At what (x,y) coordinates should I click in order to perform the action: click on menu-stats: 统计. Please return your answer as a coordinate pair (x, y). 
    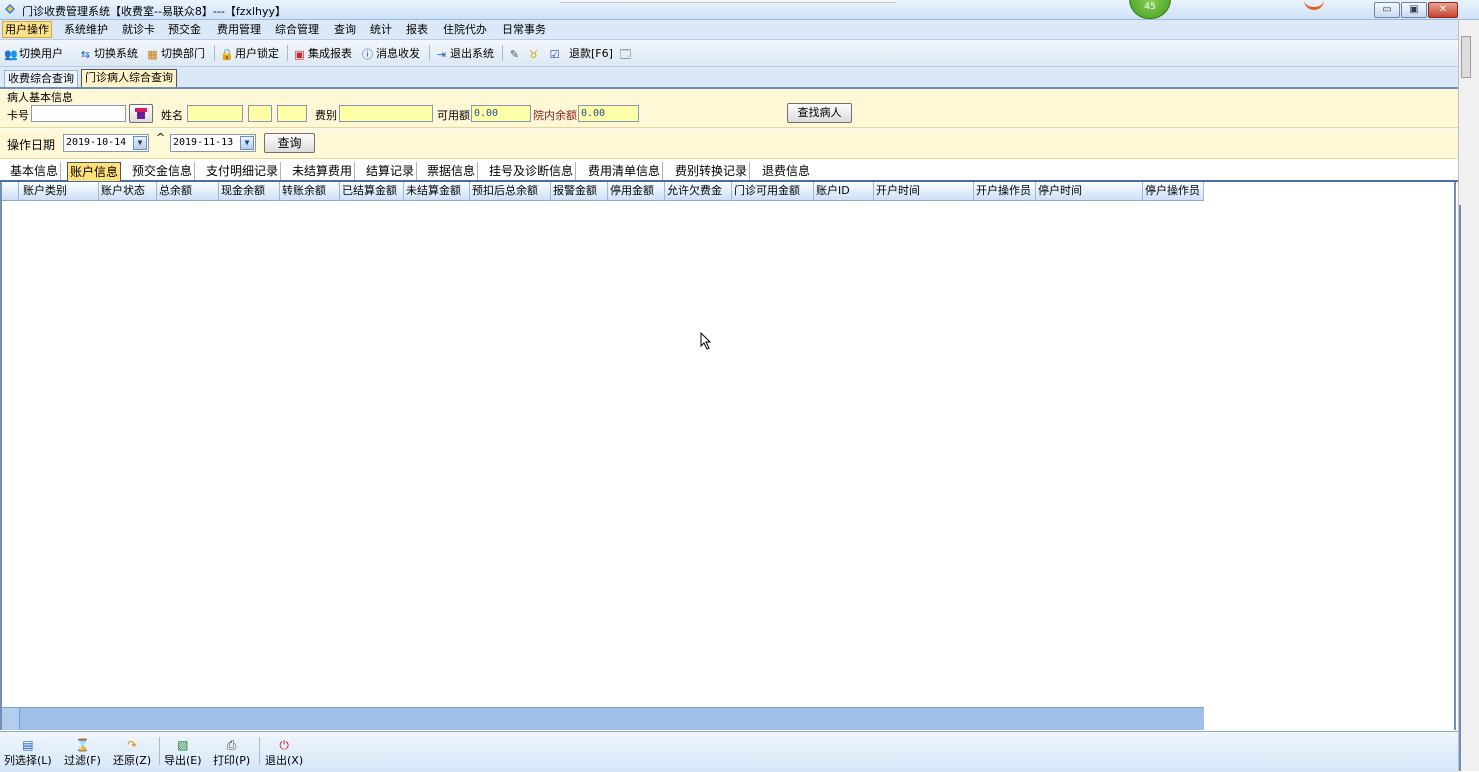
    Looking at the image, I should click on (381, 29).